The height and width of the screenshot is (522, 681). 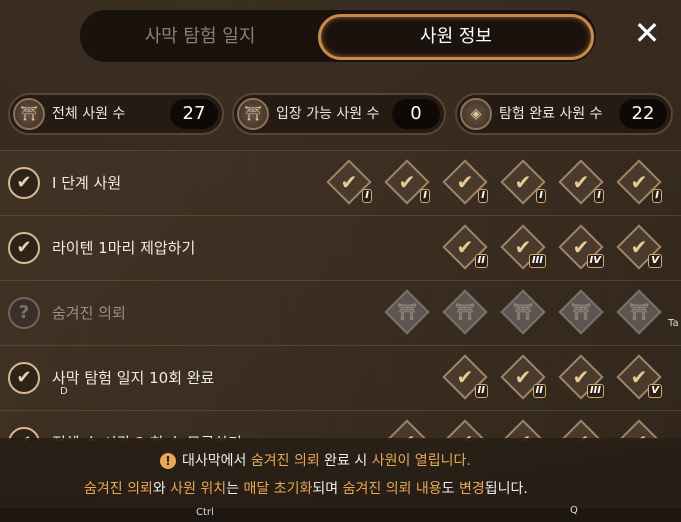 I want to click on stat-value: 0, so click(x=416, y=114).